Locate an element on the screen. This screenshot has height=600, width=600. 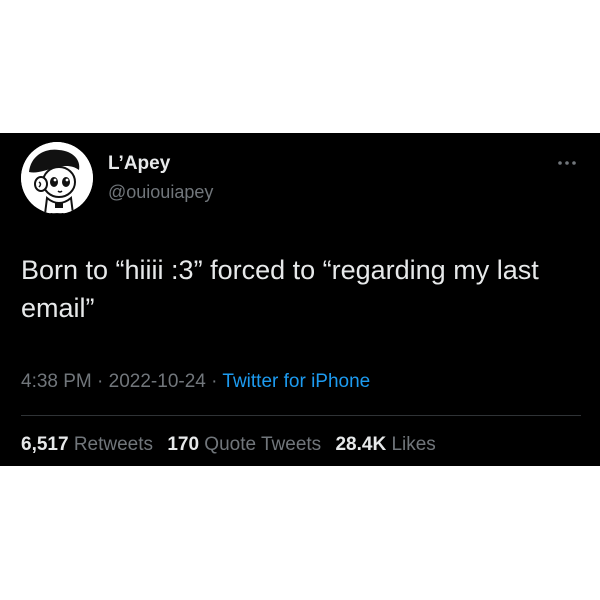
tweet-date: 2022-10-24 is located at coordinates (157, 381).